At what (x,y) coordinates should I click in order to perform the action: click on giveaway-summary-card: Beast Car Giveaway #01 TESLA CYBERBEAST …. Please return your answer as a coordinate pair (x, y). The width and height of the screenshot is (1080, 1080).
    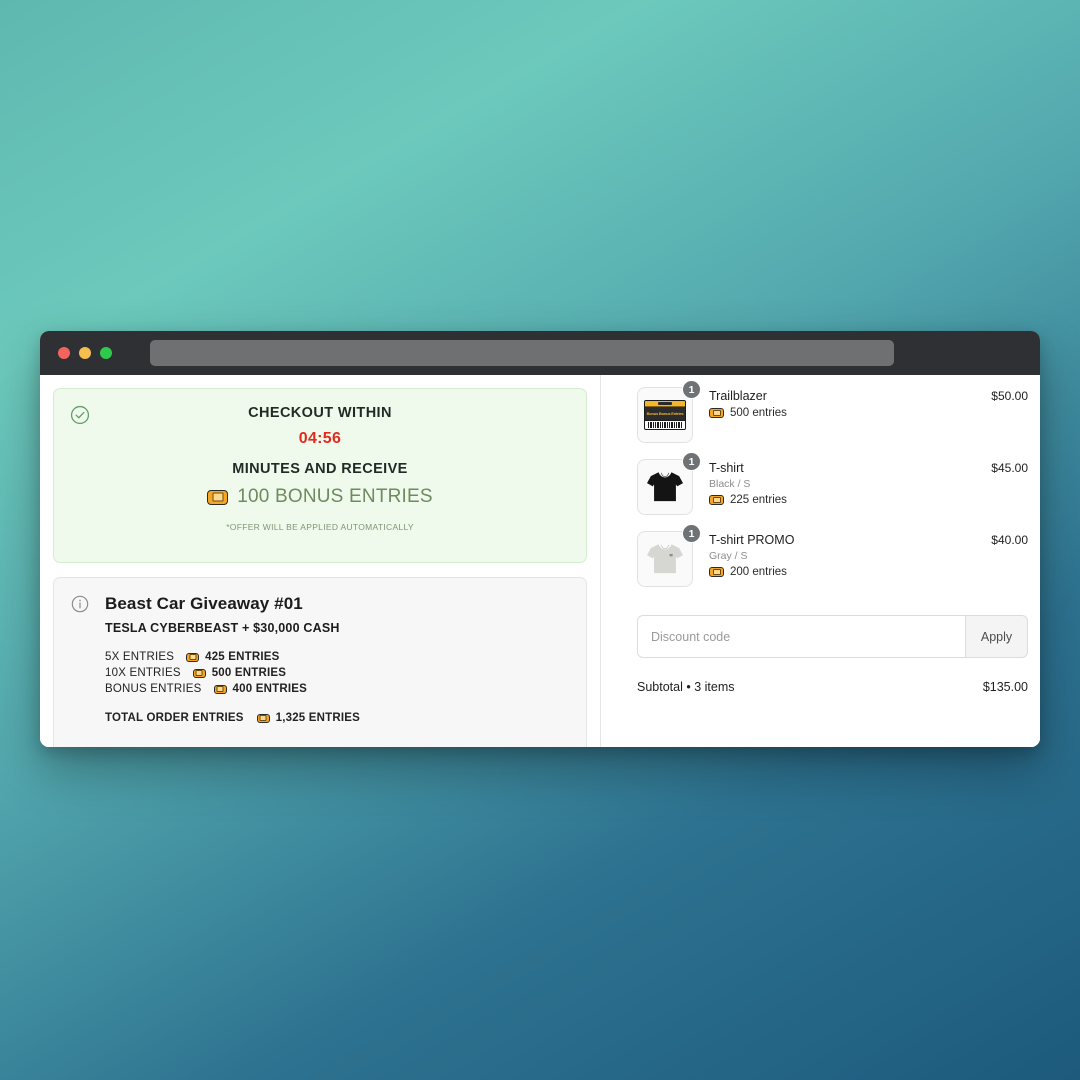
    Looking at the image, I should click on (320, 662).